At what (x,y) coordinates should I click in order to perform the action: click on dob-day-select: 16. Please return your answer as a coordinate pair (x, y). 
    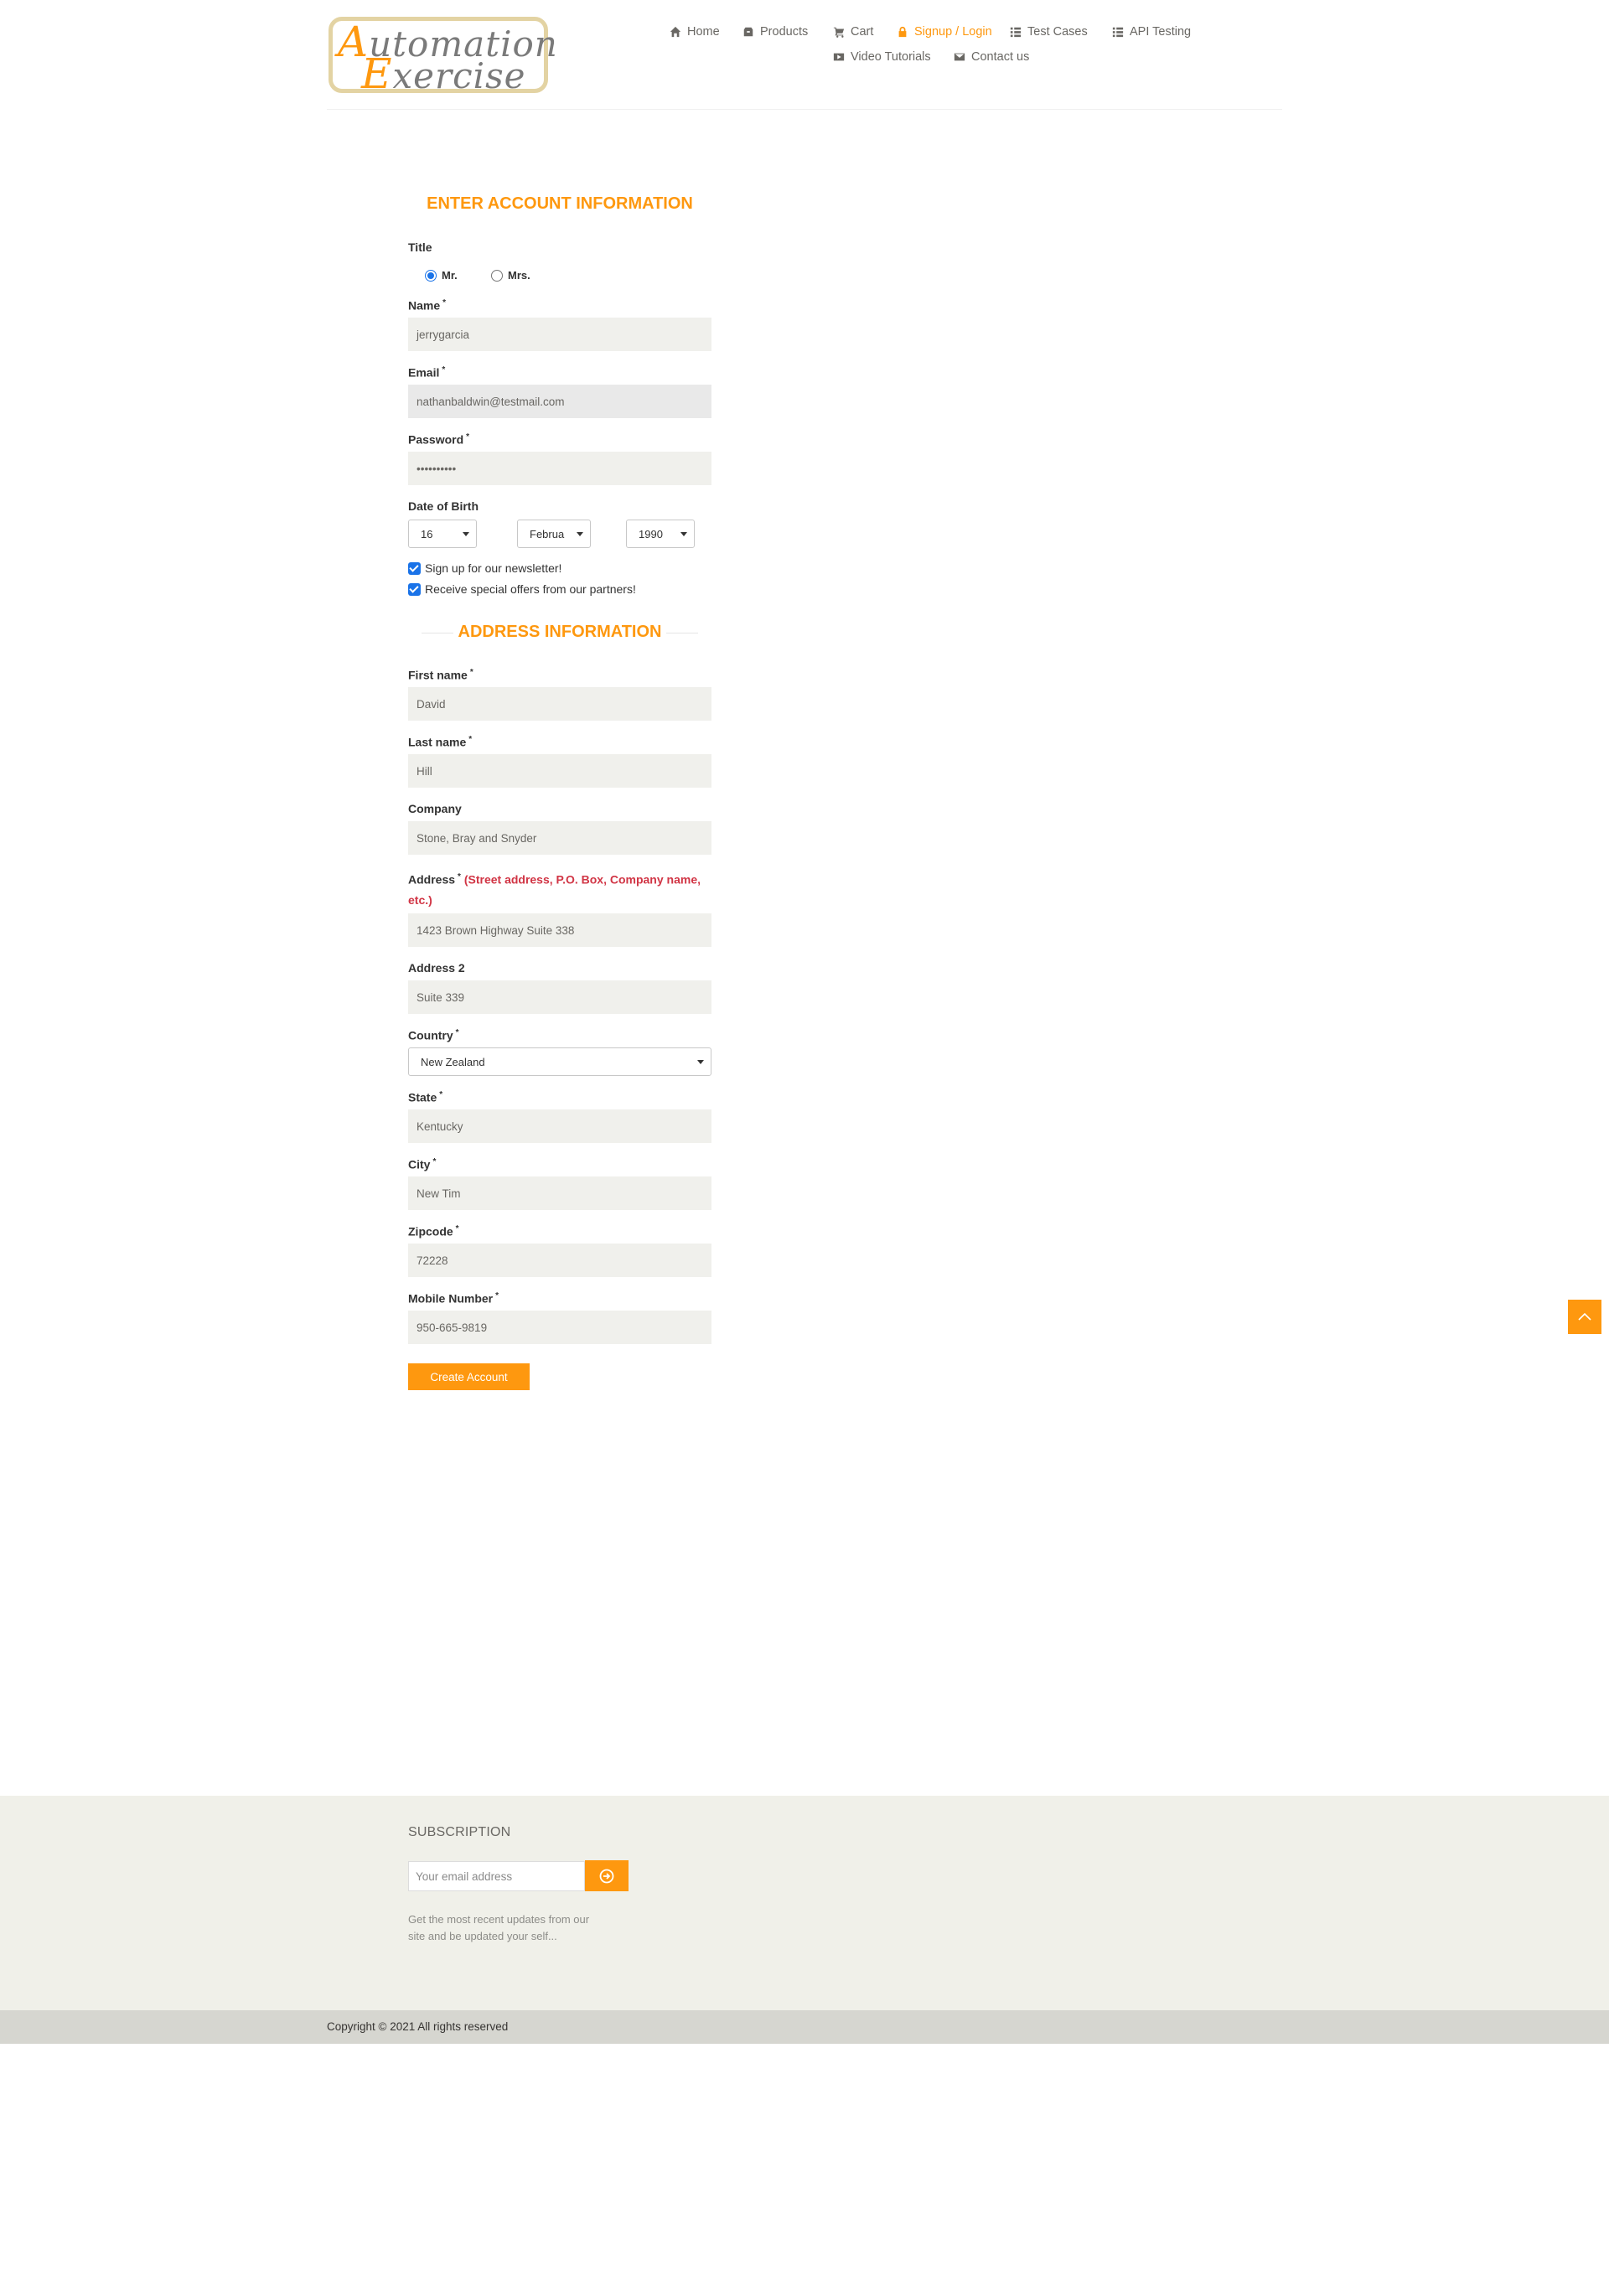
    Looking at the image, I should click on (443, 534).